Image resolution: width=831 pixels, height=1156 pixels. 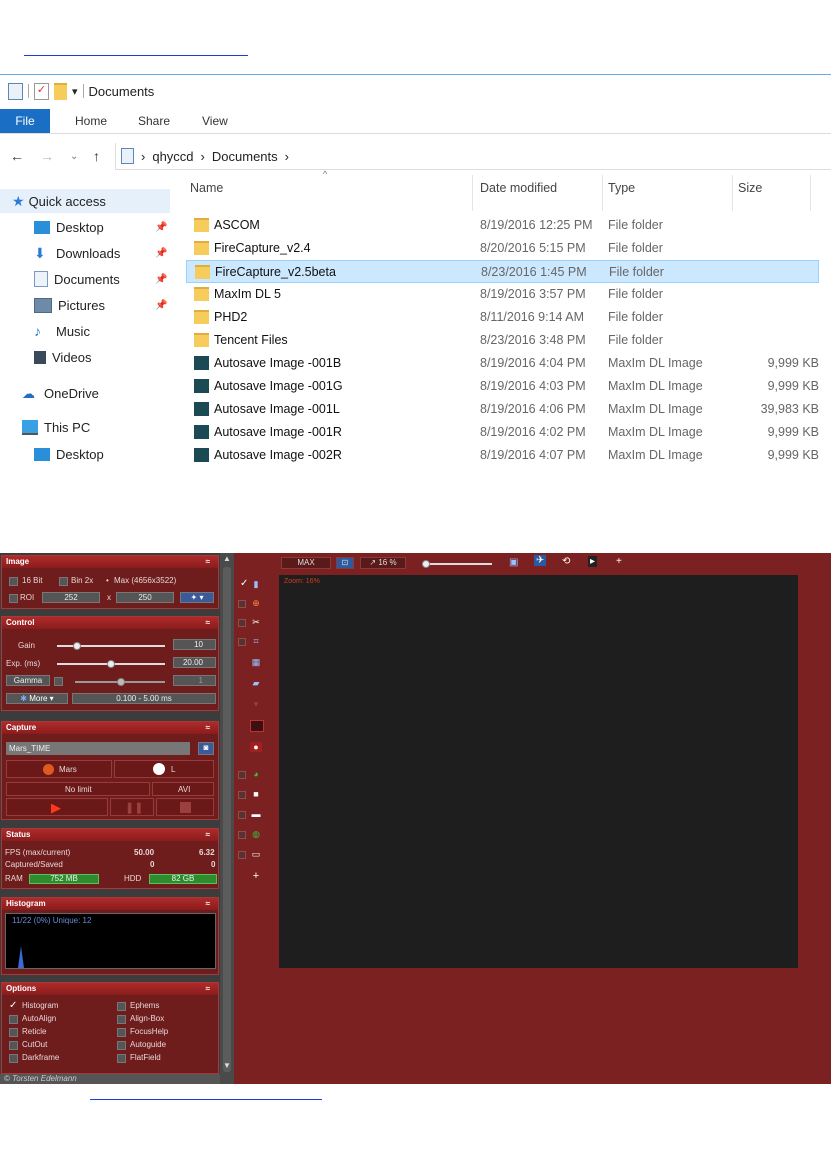 I want to click on tab-file: File, so click(x=25, y=121).